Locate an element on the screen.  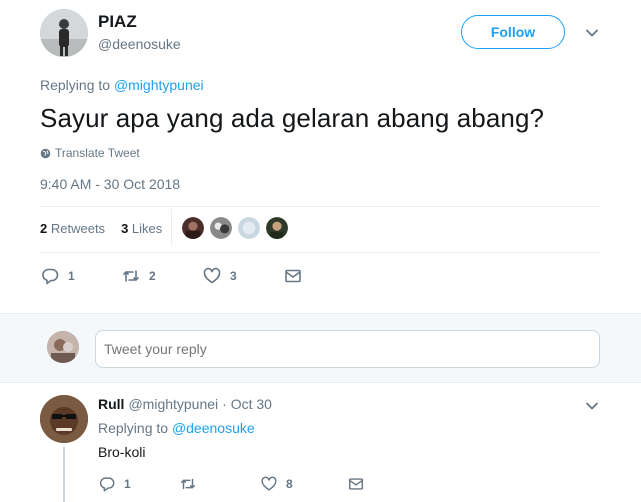
tweet-actions: 1 2 3 is located at coordinates (171, 276).